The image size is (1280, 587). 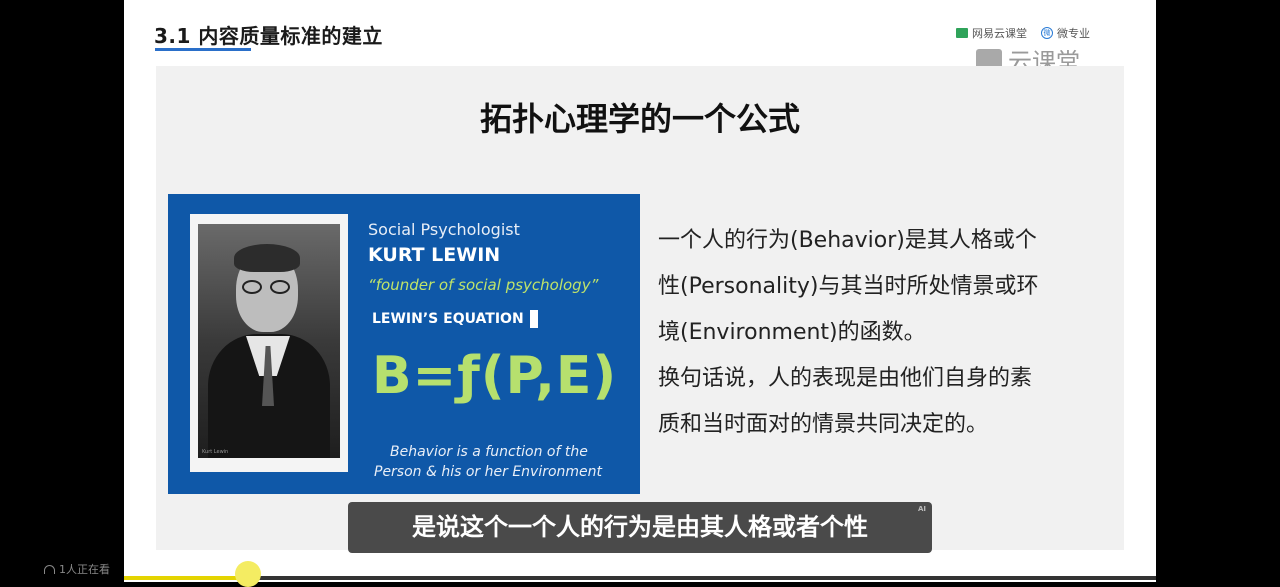 What do you see at coordinates (215, 452) in the screenshot?
I see `photo-caption: Kurt Lewin` at bounding box center [215, 452].